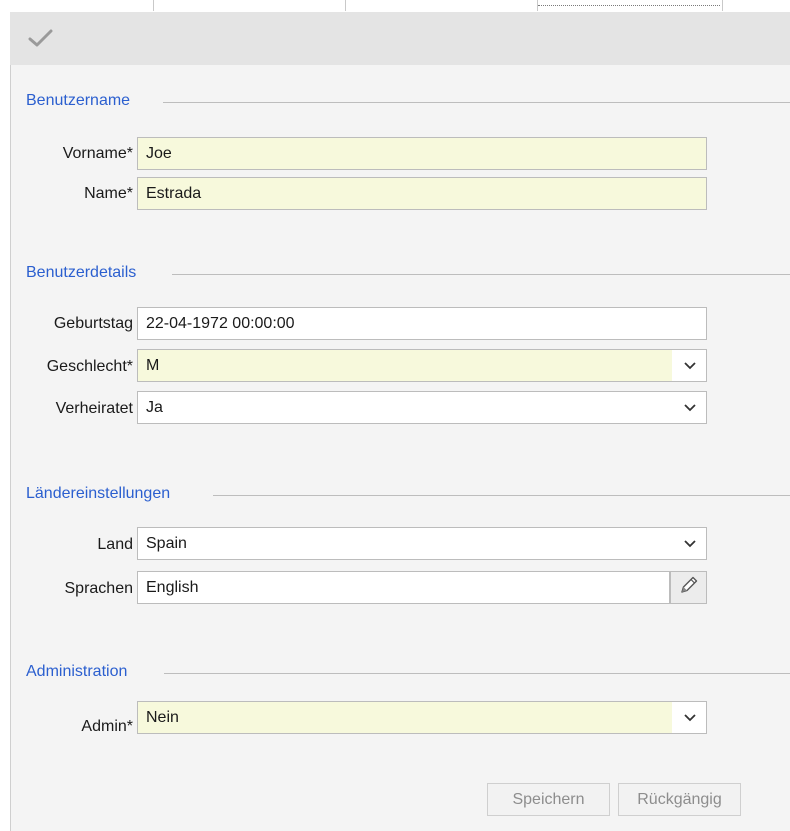 Image resolution: width=790 pixels, height=831 pixels. I want to click on verheiratet-value: Ja, so click(154, 407).